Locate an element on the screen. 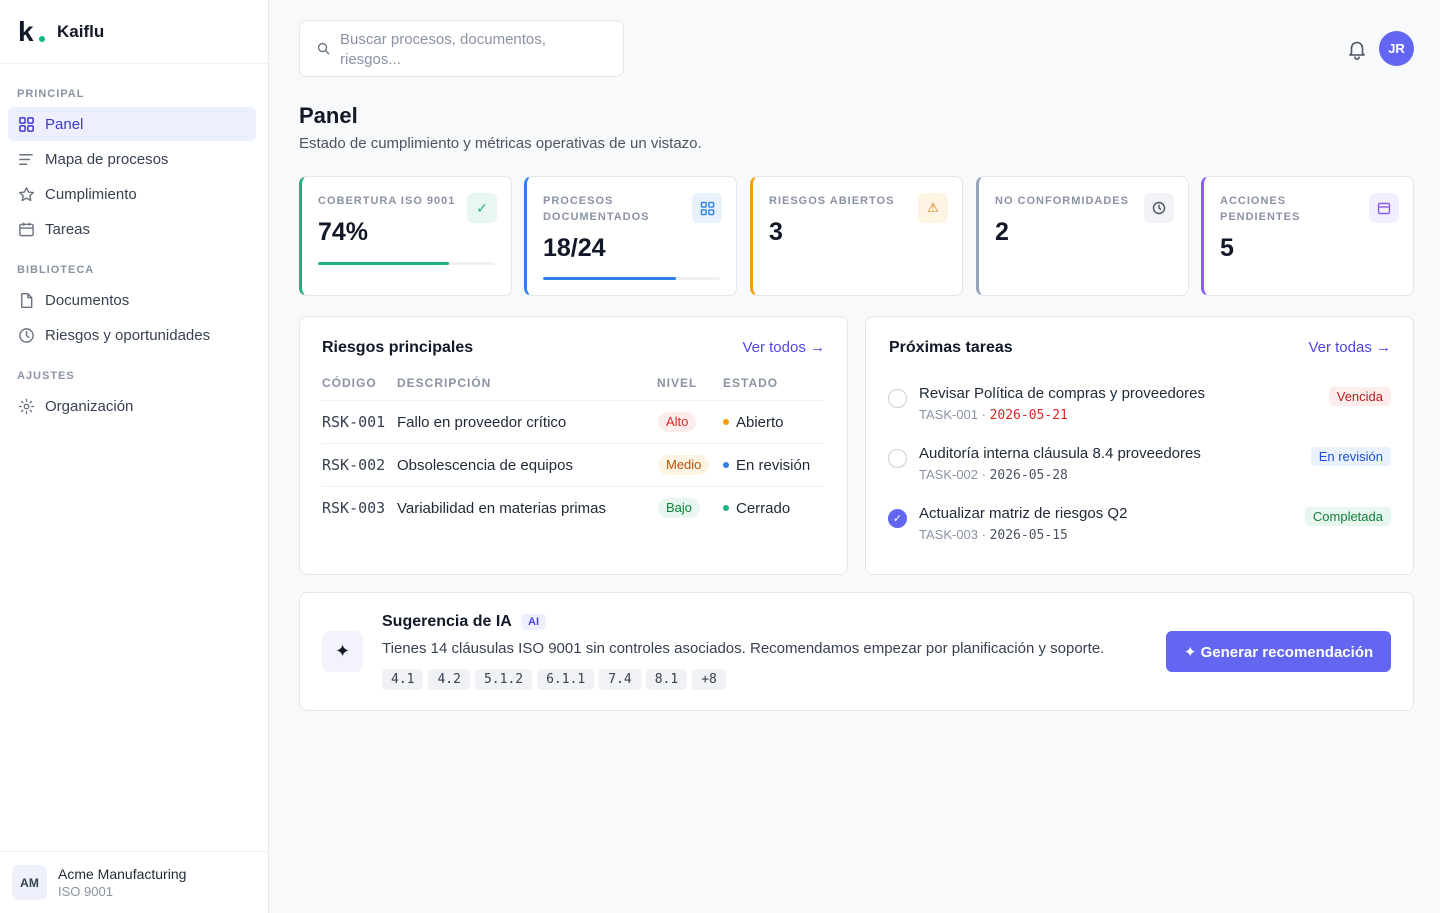  sidebar-item-label: Organización is located at coordinates (89, 406).